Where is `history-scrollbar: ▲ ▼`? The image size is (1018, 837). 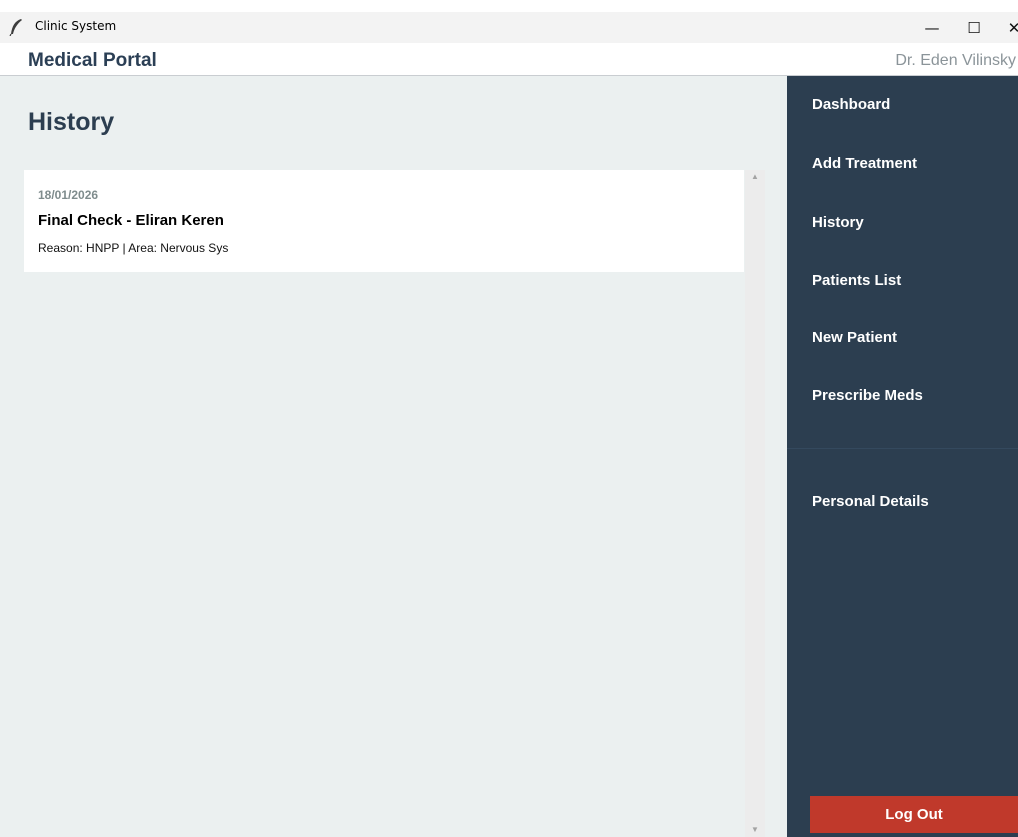
history-scrollbar: ▲ ▼ is located at coordinates (755, 503).